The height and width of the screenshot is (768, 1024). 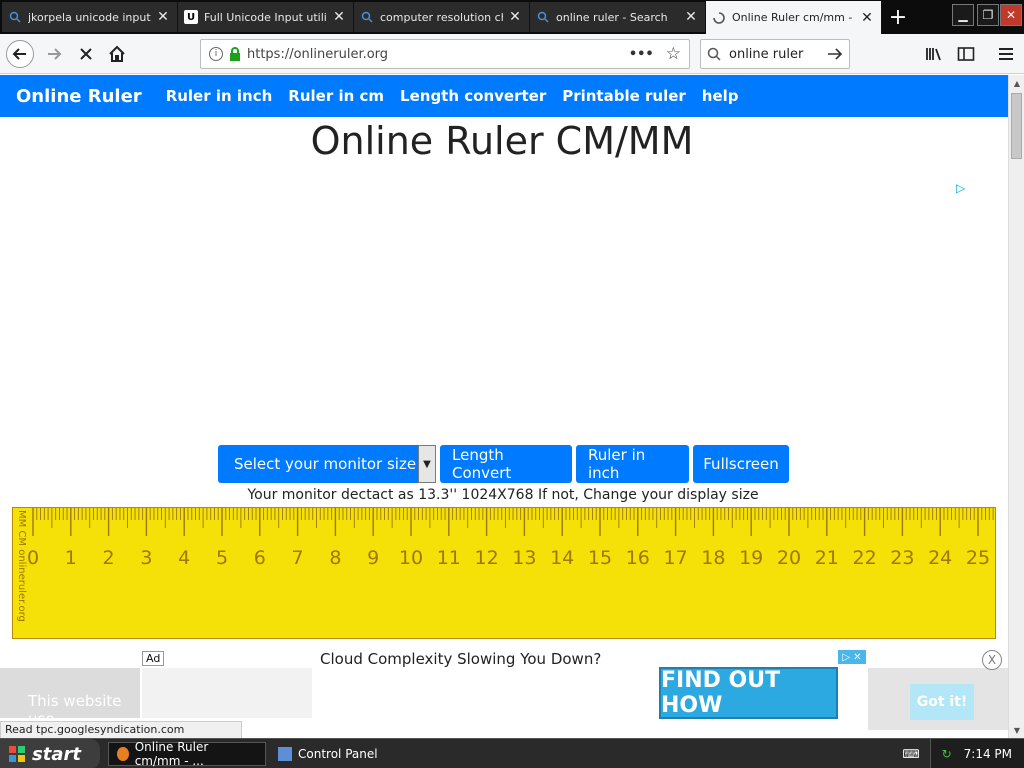 I want to click on tab-title: Online Ruler cm/mm - Or, so click(x=793, y=17).